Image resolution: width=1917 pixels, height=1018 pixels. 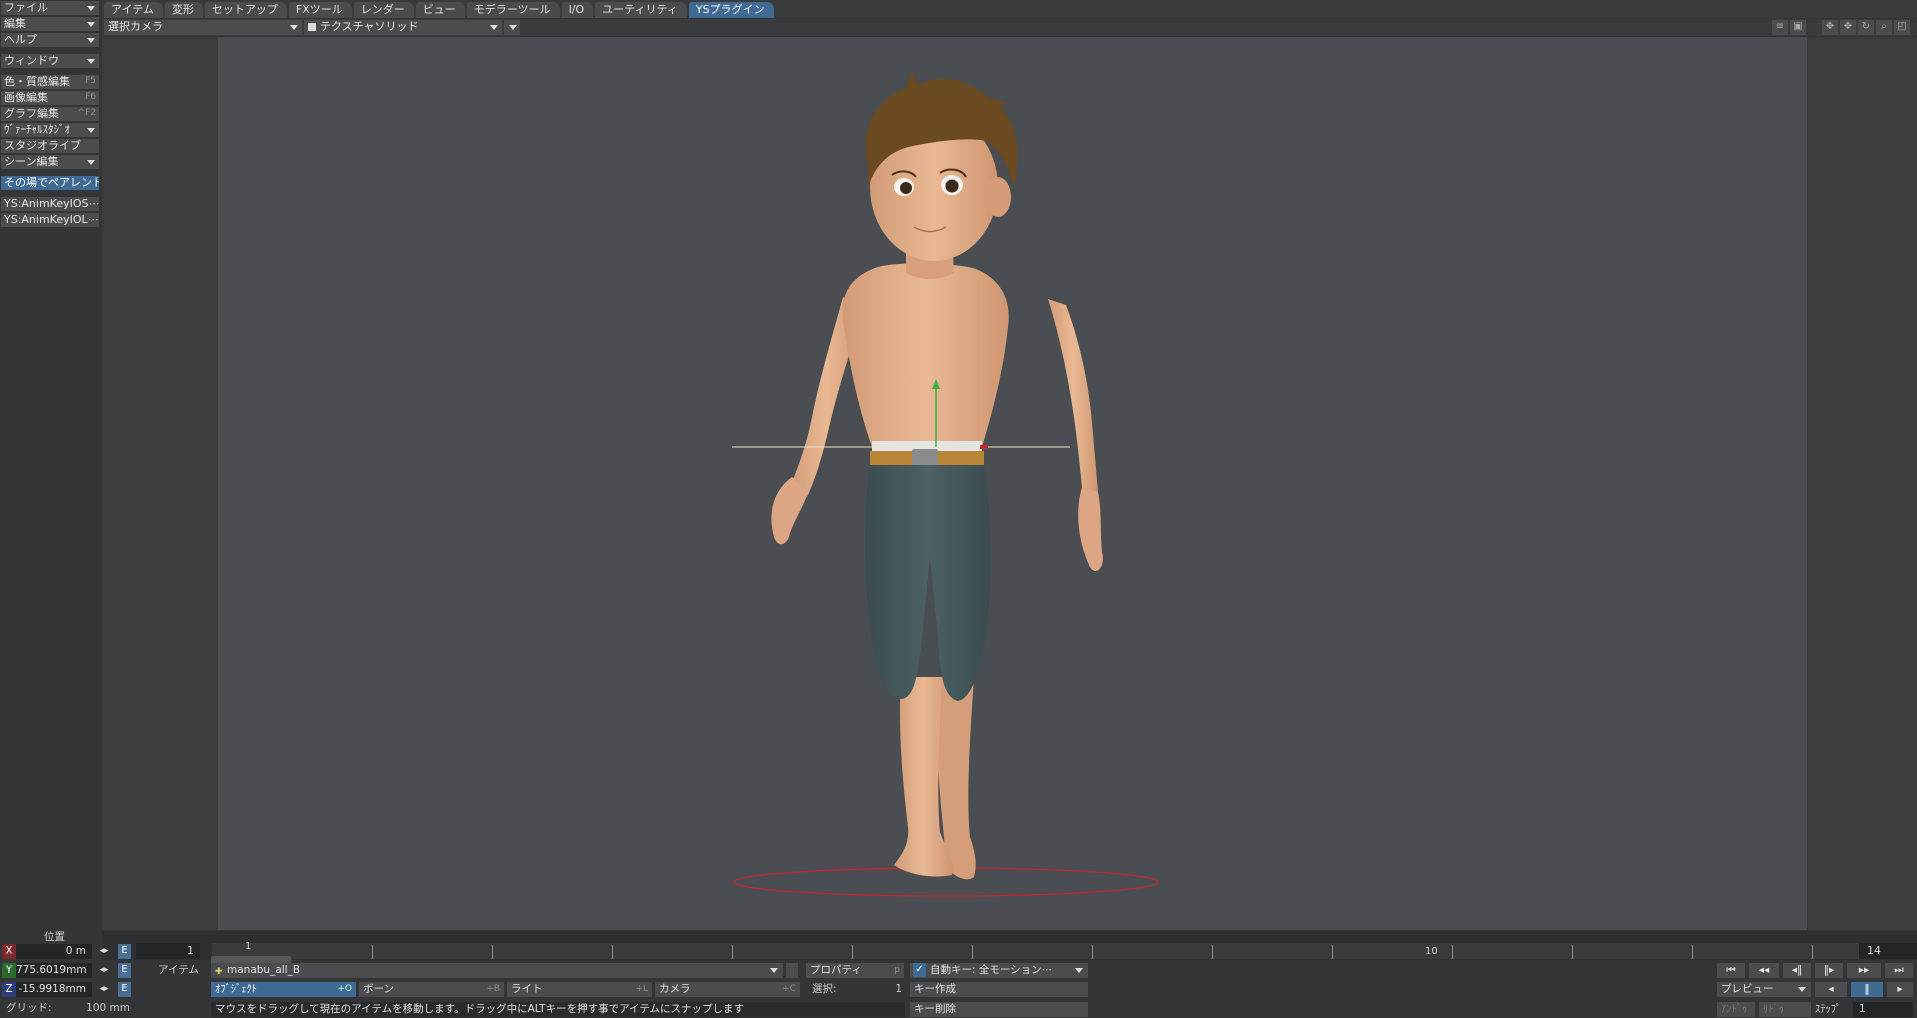 I want to click on undo-button: ｱﾝﾄﾞｩ, so click(x=1736, y=1009).